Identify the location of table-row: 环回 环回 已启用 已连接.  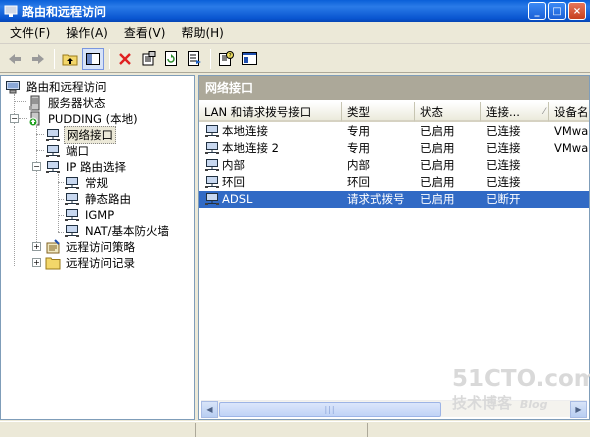
(394, 182).